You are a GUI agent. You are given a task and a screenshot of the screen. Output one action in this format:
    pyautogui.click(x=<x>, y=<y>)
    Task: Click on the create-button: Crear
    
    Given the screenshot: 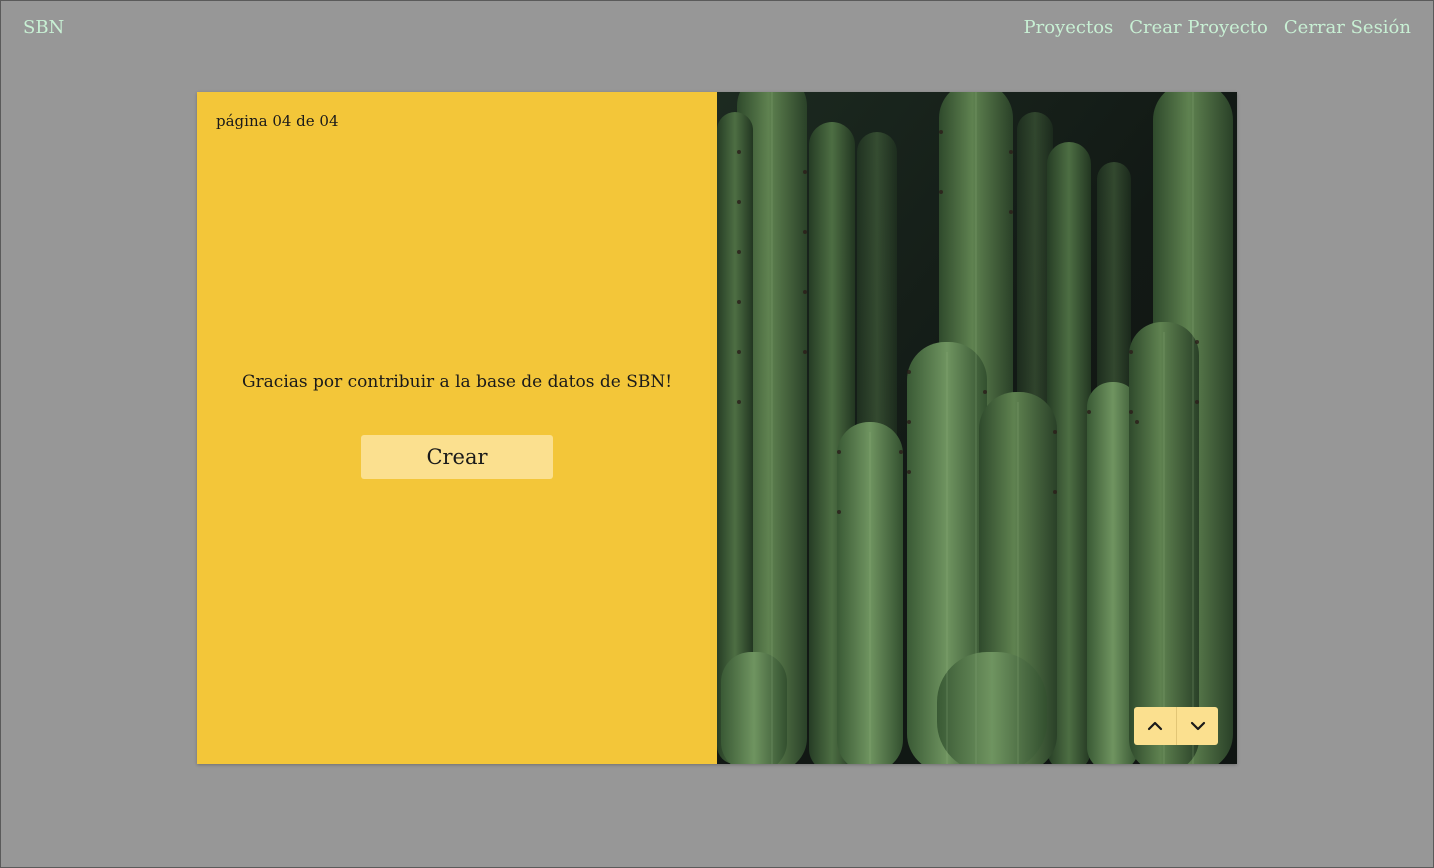 What is the action you would take?
    pyautogui.click(x=457, y=457)
    